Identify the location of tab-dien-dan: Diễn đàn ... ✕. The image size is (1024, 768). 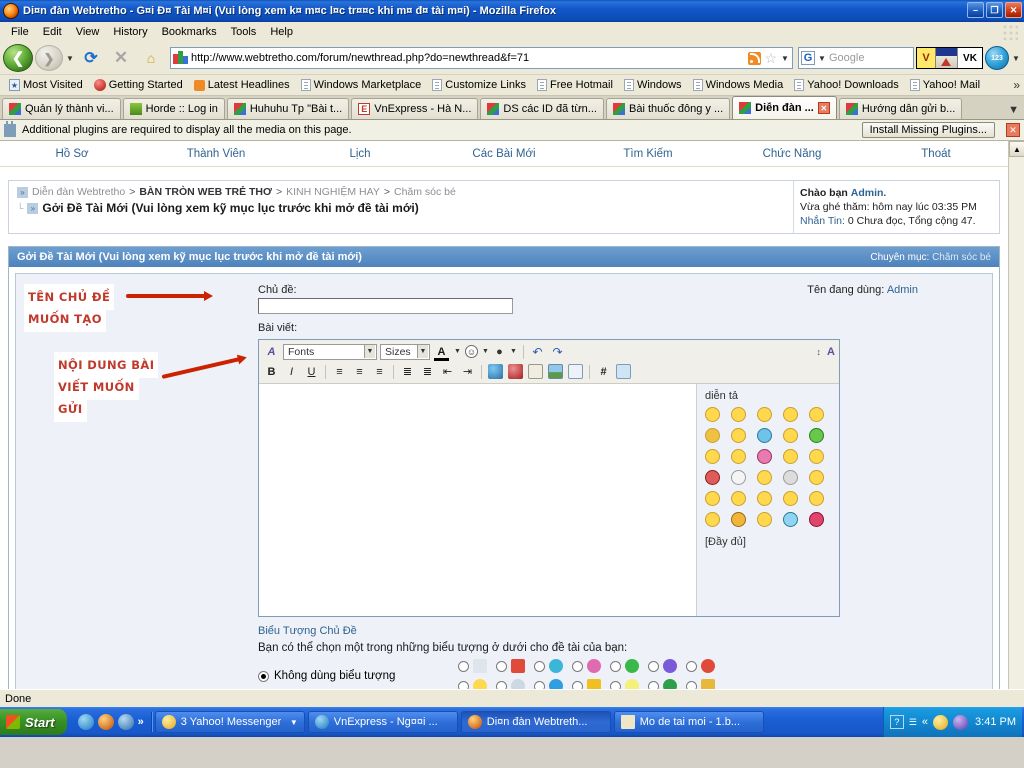
(784, 107).